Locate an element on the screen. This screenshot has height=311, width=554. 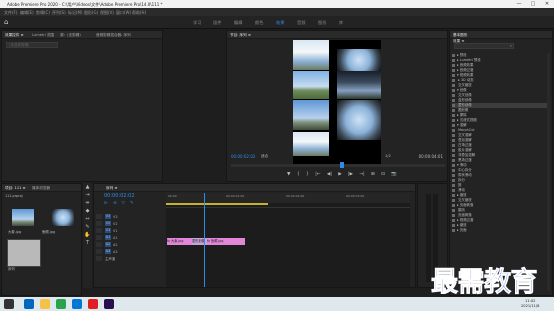
hand-tool-icon: ✋ is located at coordinates (87, 235).